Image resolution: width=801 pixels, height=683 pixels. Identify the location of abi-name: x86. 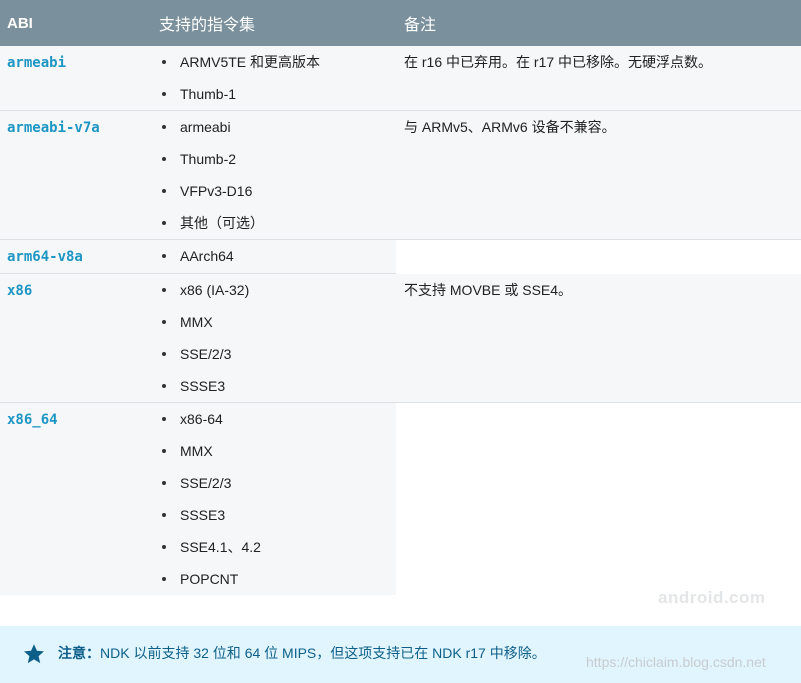
(20, 291).